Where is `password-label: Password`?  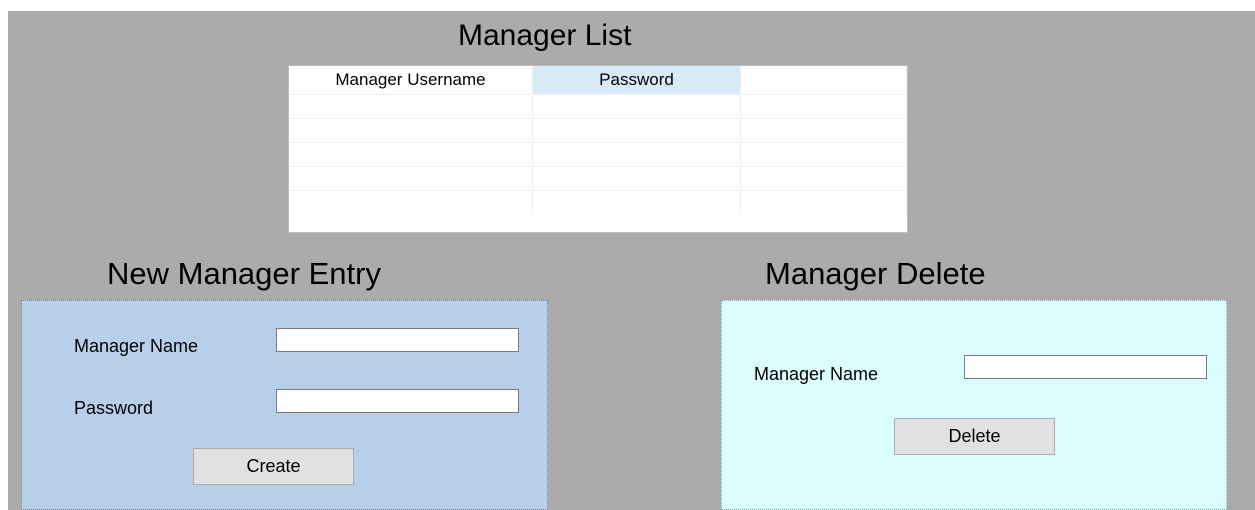
password-label: Password is located at coordinates (114, 408).